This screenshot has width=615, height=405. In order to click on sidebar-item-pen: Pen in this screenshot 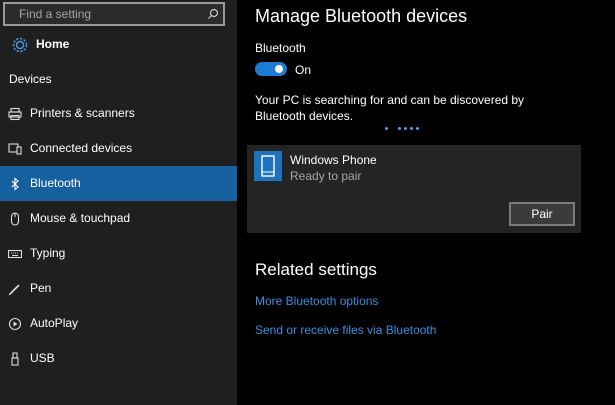, I will do `click(118, 288)`.